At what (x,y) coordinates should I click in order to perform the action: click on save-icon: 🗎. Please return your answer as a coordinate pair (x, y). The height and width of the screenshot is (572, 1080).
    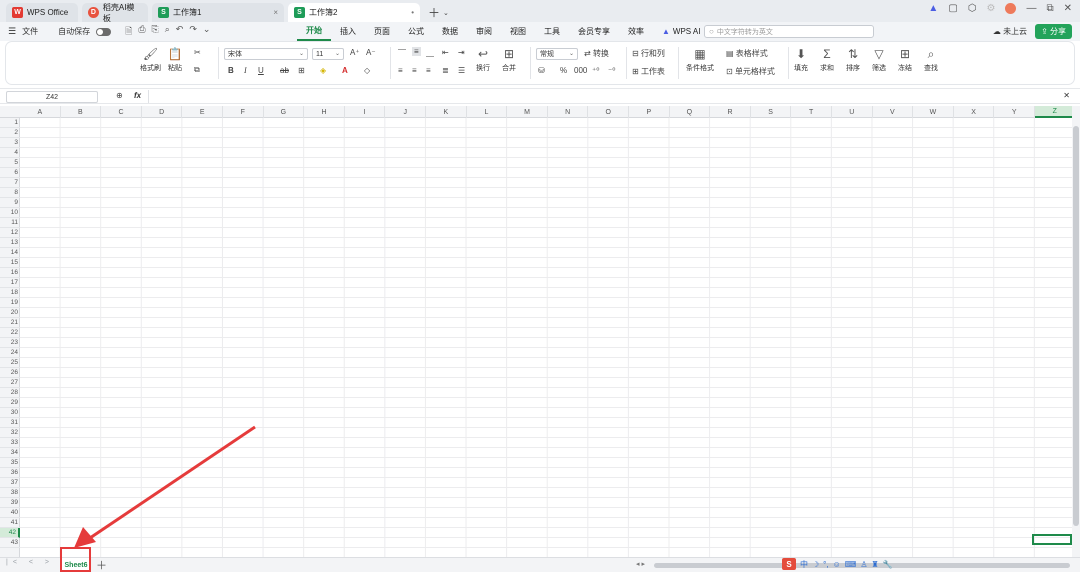
    Looking at the image, I should click on (128, 32).